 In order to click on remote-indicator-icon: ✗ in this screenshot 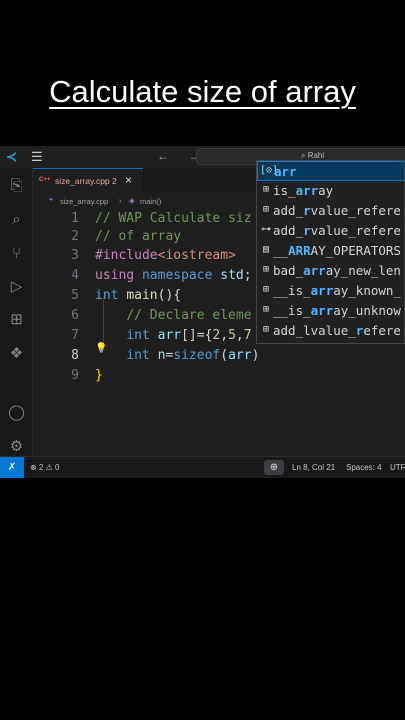, I will do `click(12, 467)`.